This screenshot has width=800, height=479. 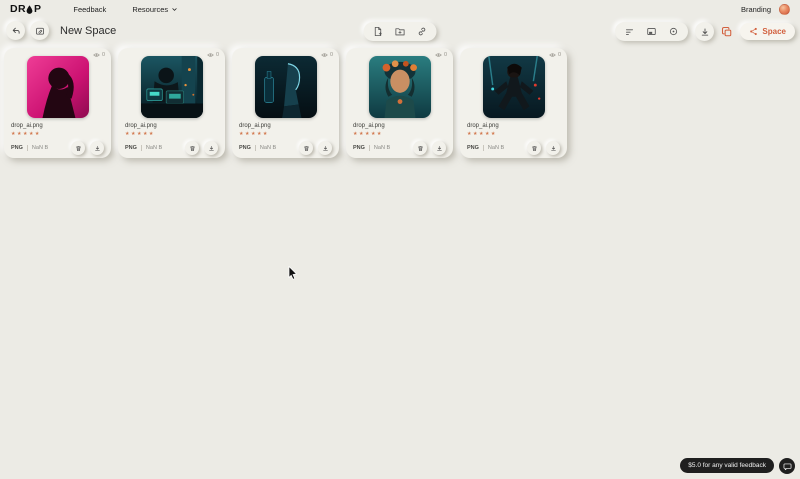 I want to click on disc-icon, so click(x=674, y=31).